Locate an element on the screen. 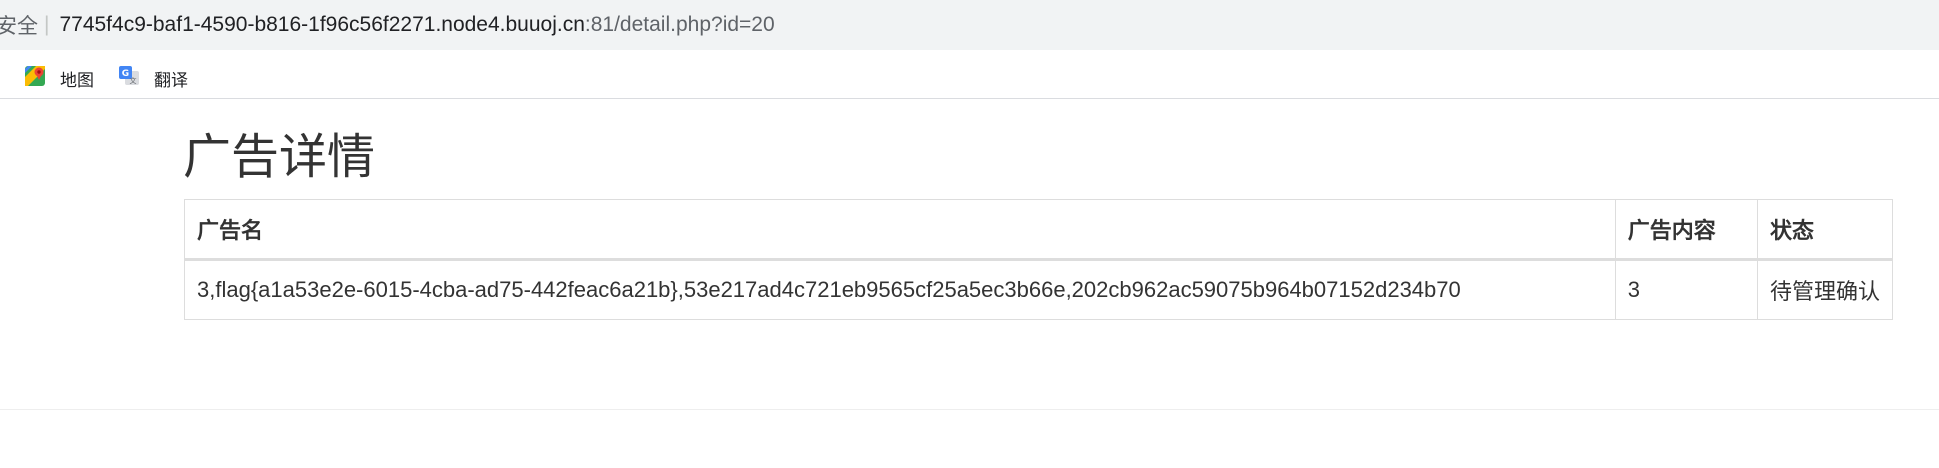 This screenshot has height=468, width=1939. cell-status: 待管理确认 is located at coordinates (1825, 289).